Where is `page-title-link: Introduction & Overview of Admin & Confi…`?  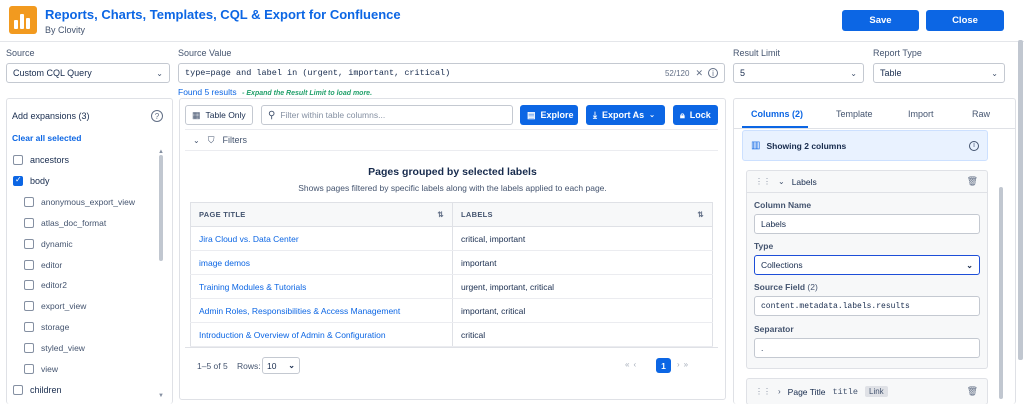 page-title-link: Introduction & Overview of Admin & Confi… is located at coordinates (321, 334).